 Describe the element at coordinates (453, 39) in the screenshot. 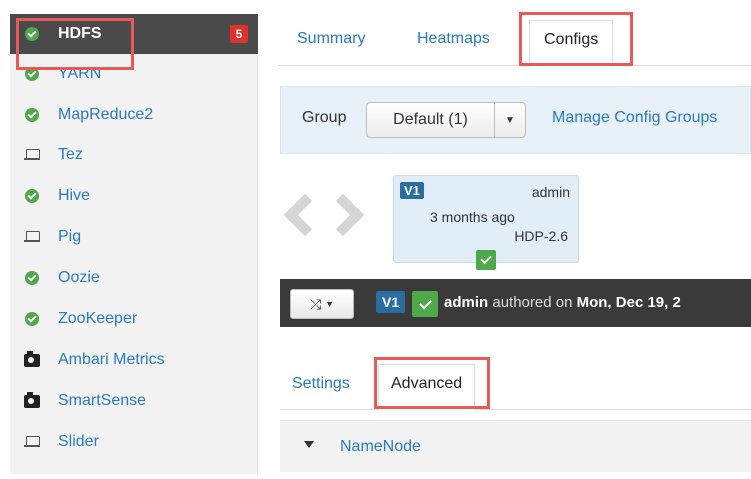

I see `tab-heatmaps: Heatmaps` at that location.